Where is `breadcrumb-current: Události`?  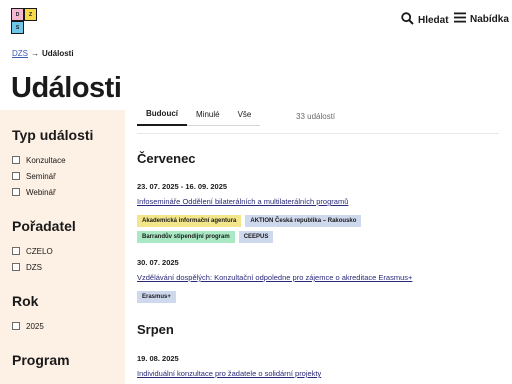 breadcrumb-current: Události is located at coordinates (58, 53).